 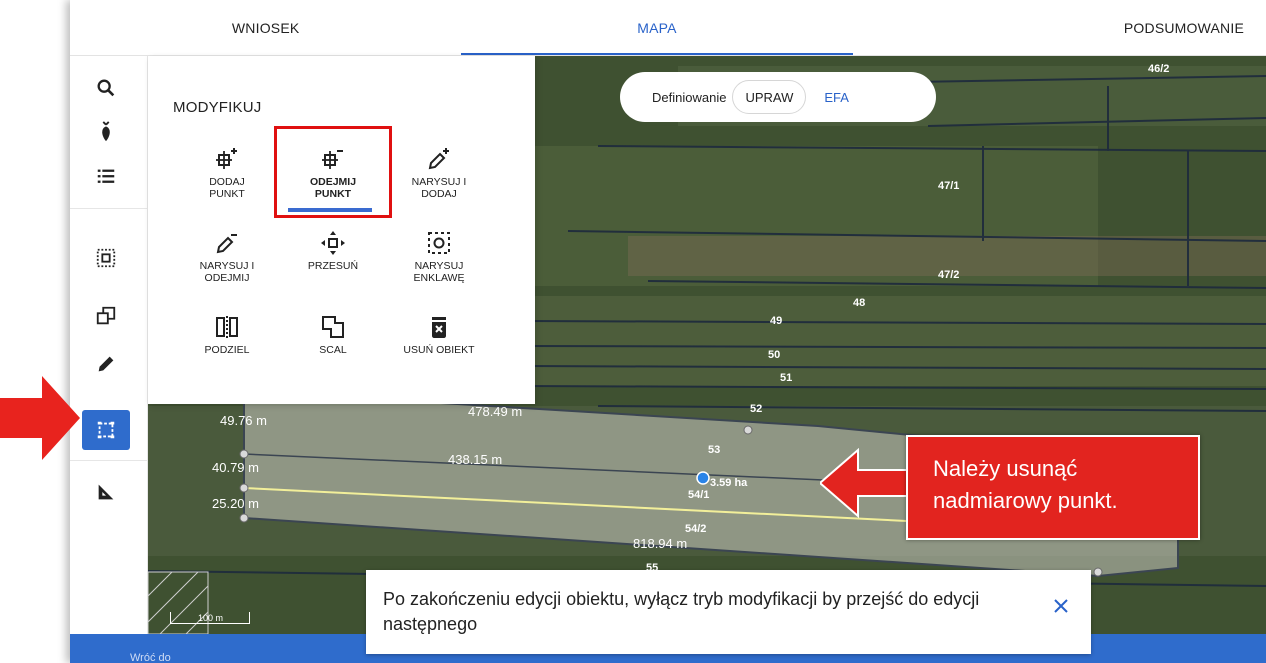 I want to click on tool-label: PRZESUŃ, so click(x=333, y=266).